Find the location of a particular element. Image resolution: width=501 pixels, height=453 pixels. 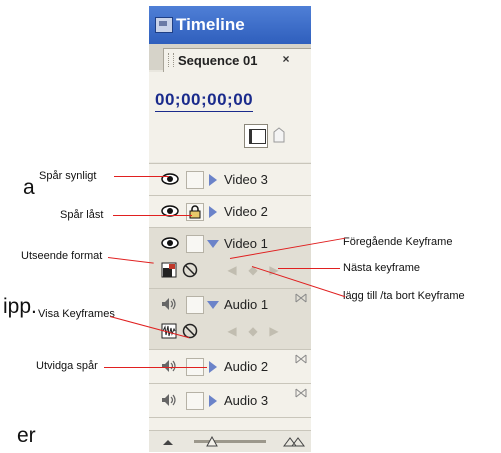

background-text-a: a is located at coordinates (29, 187).